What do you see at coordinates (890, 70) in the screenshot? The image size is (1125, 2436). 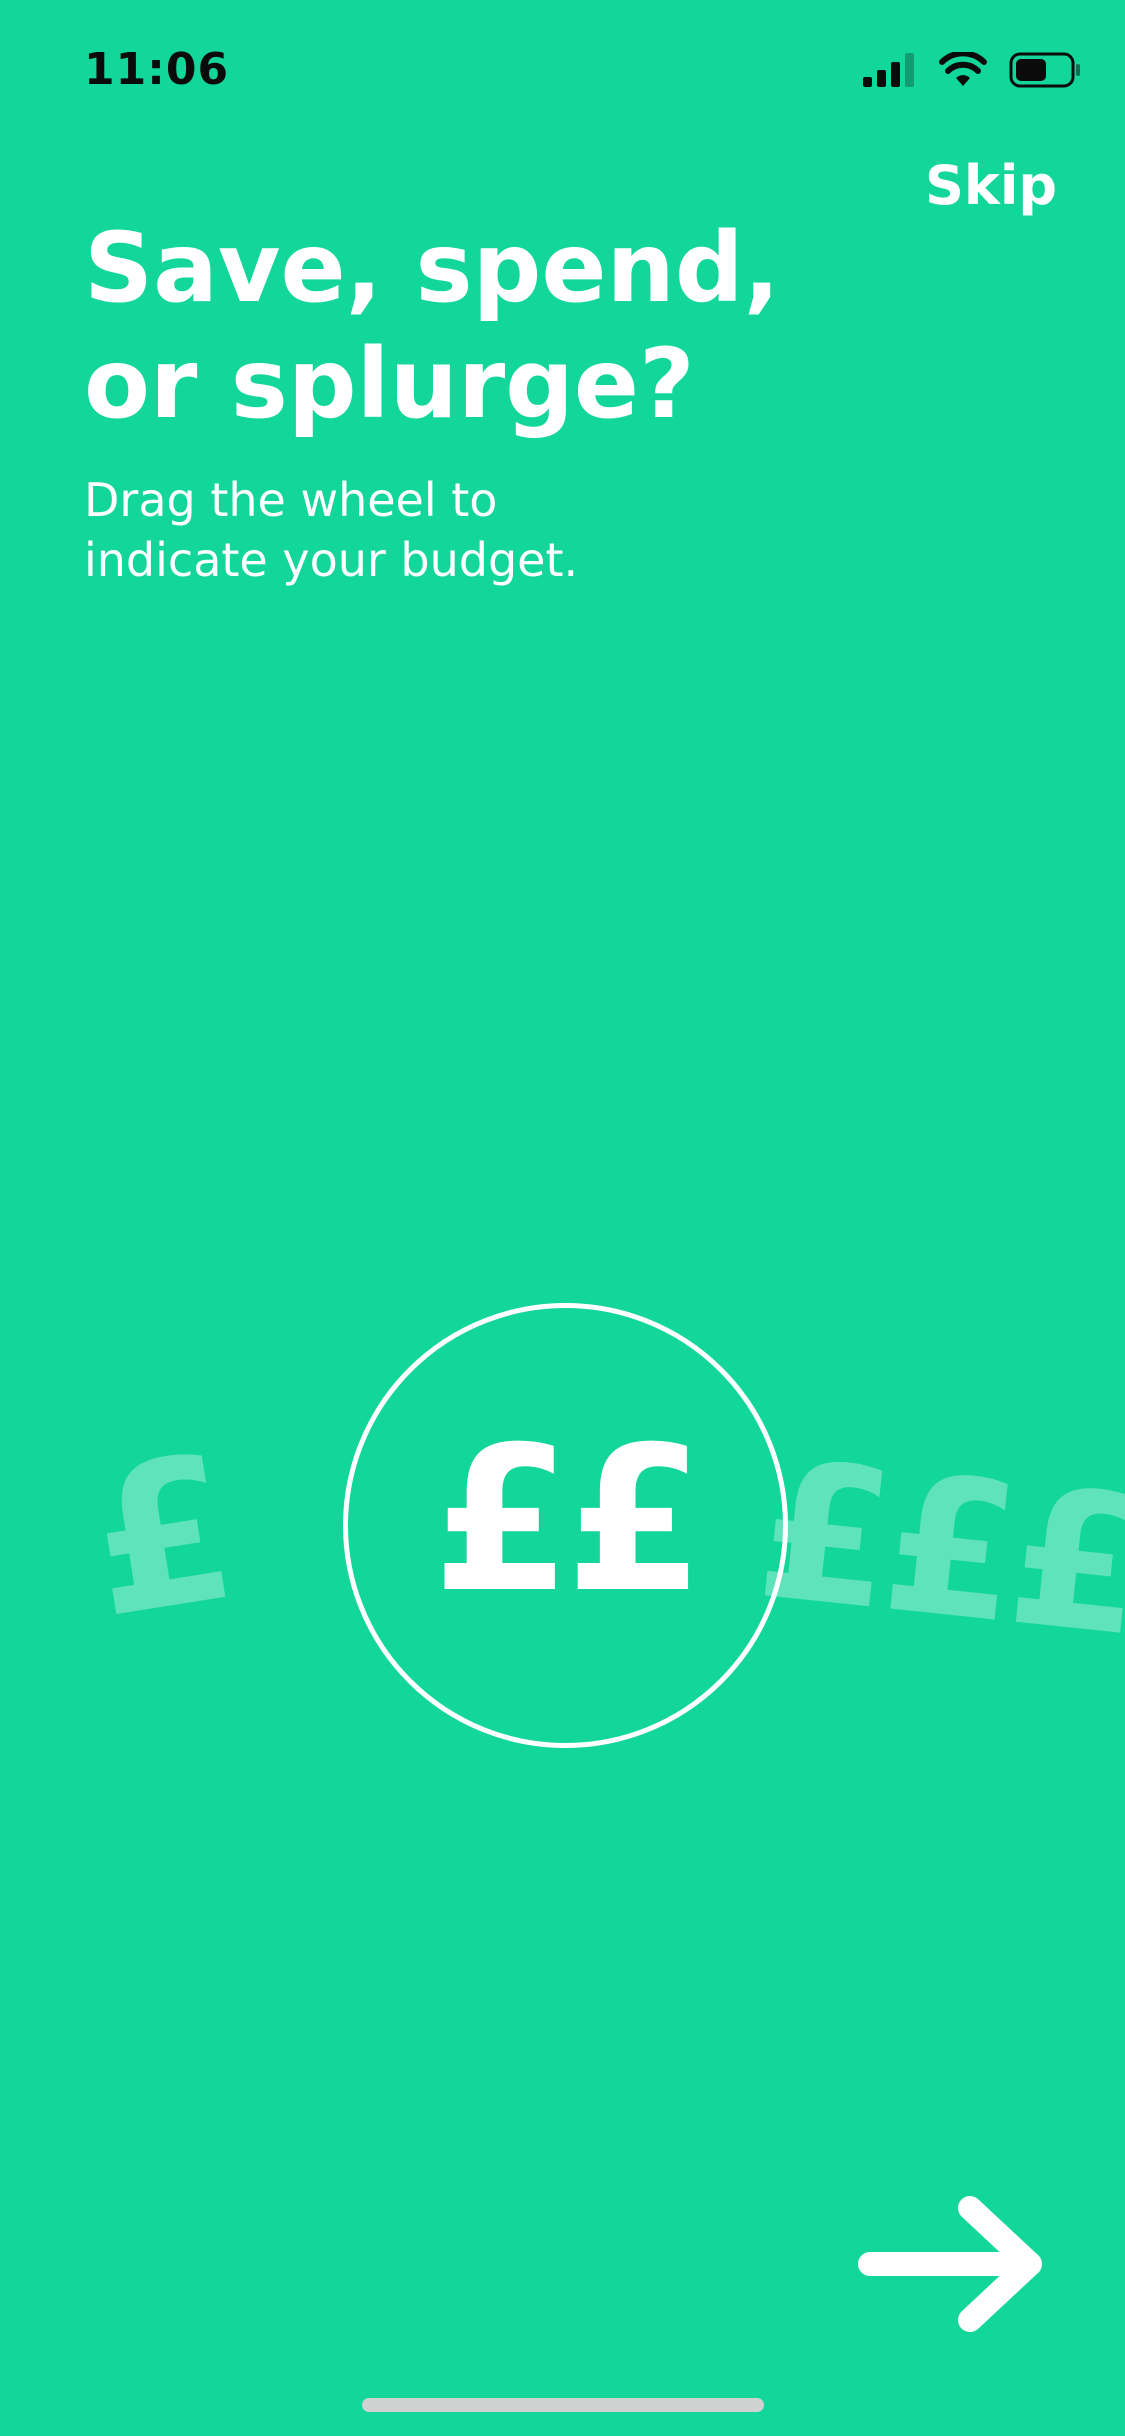 I see `cellular-signal-icon` at bounding box center [890, 70].